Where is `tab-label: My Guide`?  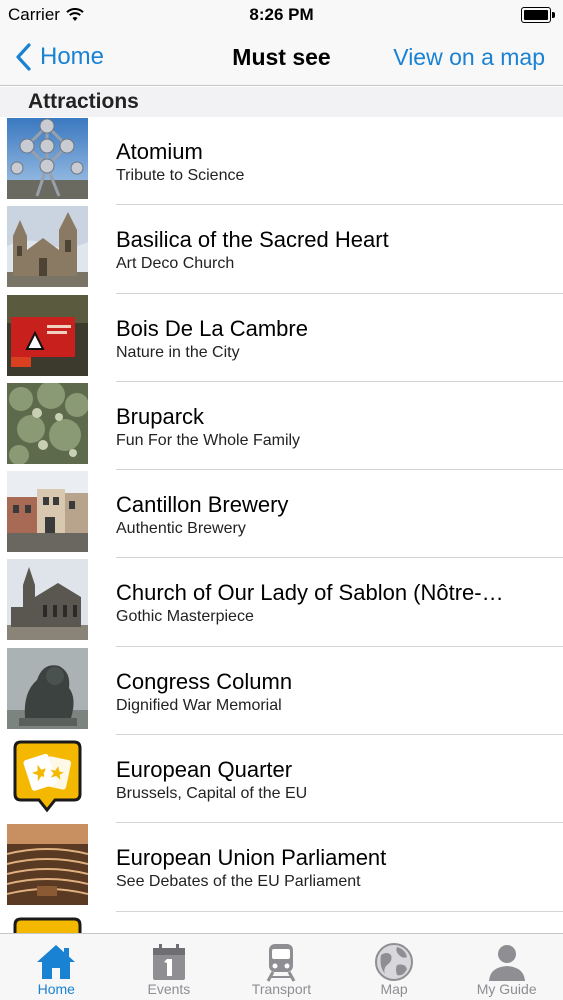 tab-label: My Guide is located at coordinates (506, 989).